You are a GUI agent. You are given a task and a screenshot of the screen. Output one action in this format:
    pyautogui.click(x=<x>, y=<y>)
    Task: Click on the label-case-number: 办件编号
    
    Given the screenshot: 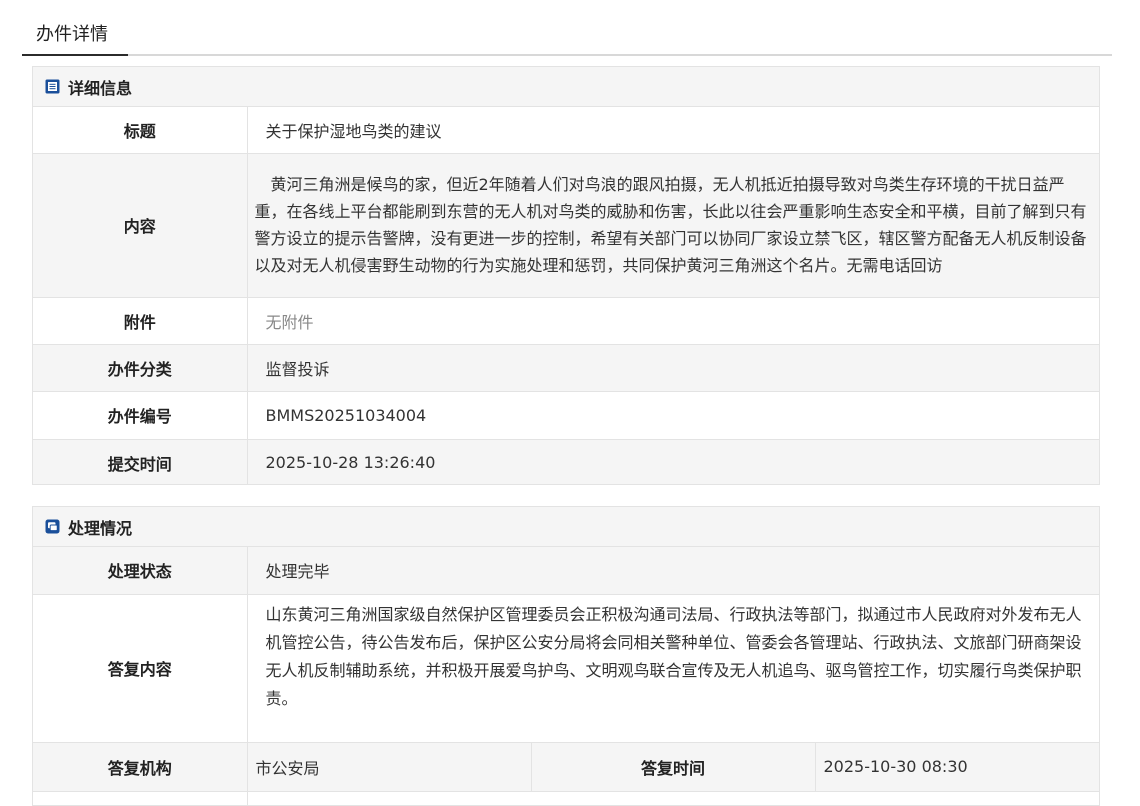 What is the action you would take?
    pyautogui.click(x=140, y=415)
    